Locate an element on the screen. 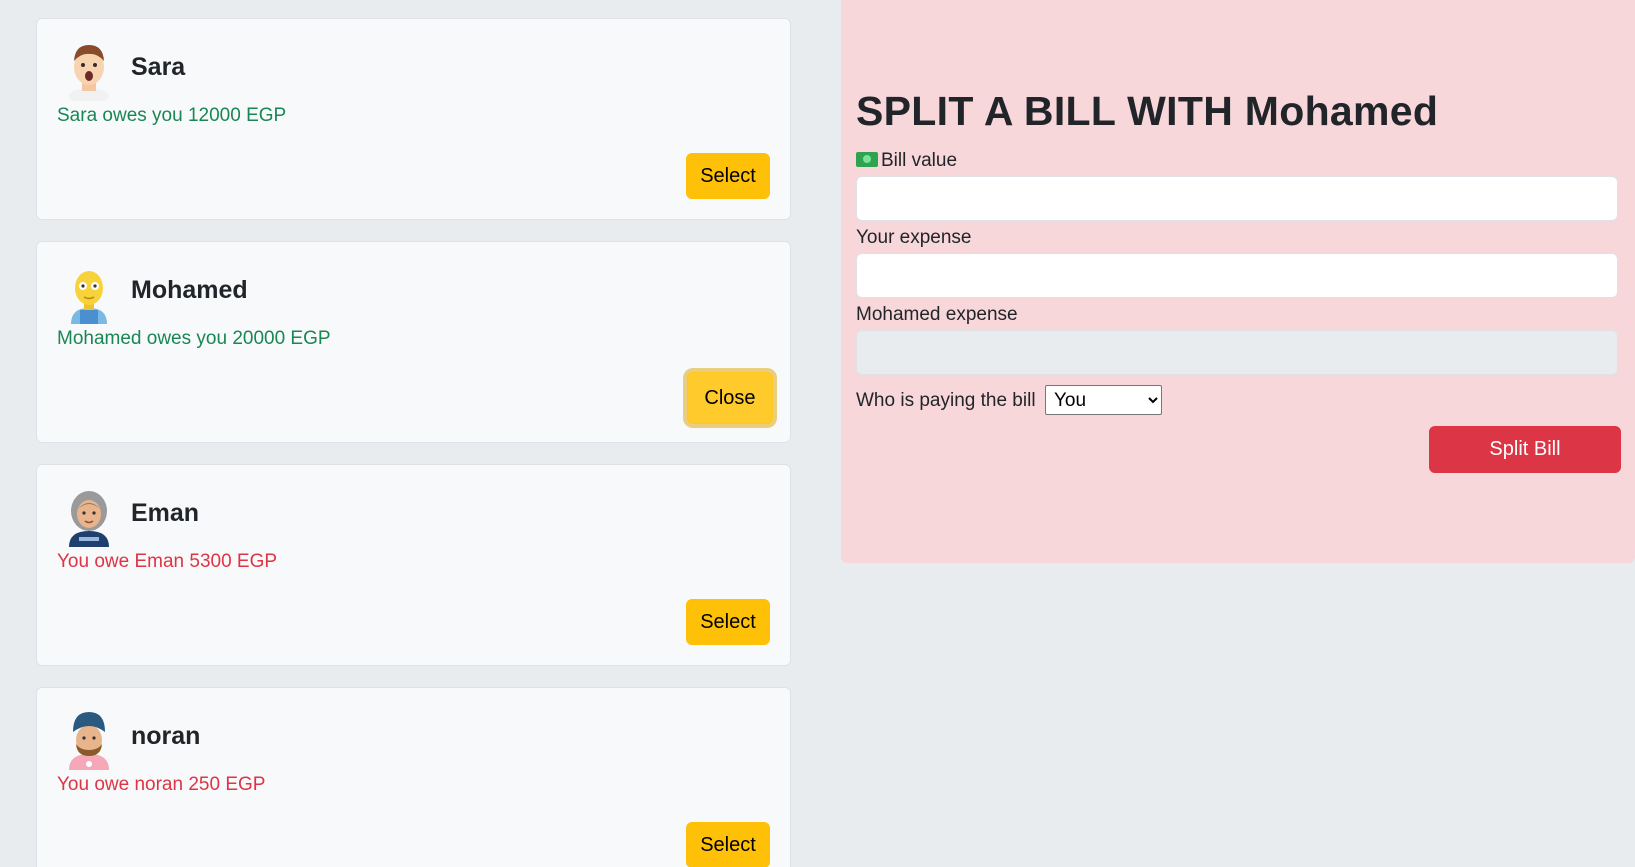 The width and height of the screenshot is (1635, 867). bald-man-avatar-icon is located at coordinates (89, 294).